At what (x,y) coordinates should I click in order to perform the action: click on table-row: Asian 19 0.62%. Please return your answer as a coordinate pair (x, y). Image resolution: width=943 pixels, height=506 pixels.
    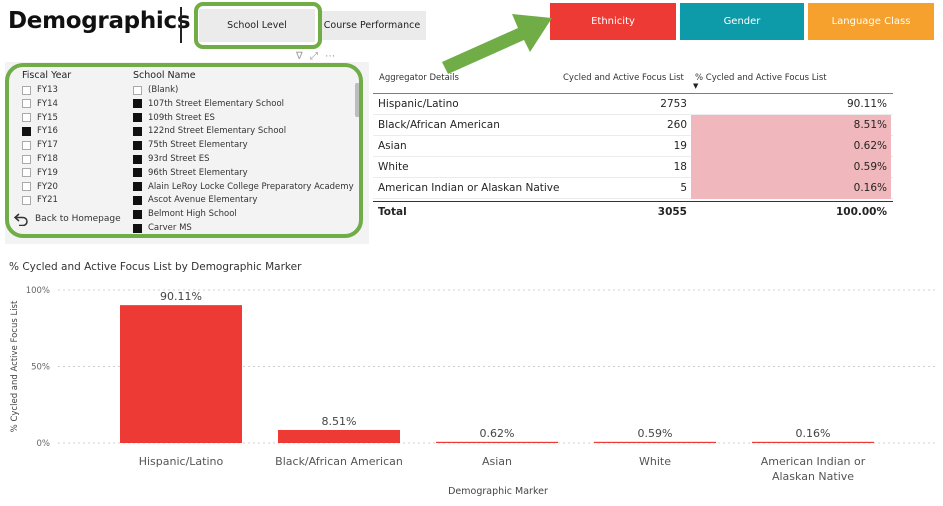
    Looking at the image, I should click on (633, 146).